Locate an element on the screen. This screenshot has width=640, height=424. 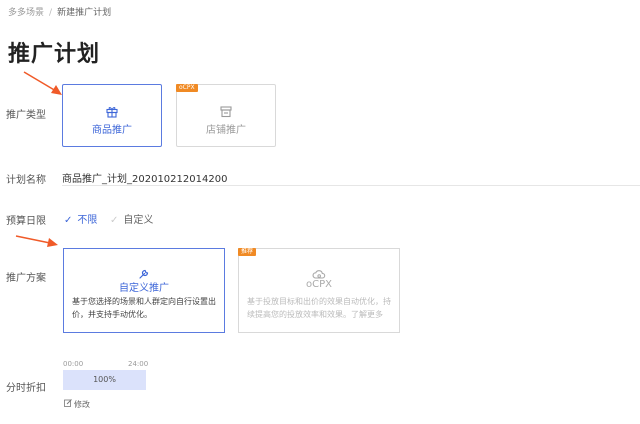
breadcrumb-parent: 多多场景 is located at coordinates (26, 13).